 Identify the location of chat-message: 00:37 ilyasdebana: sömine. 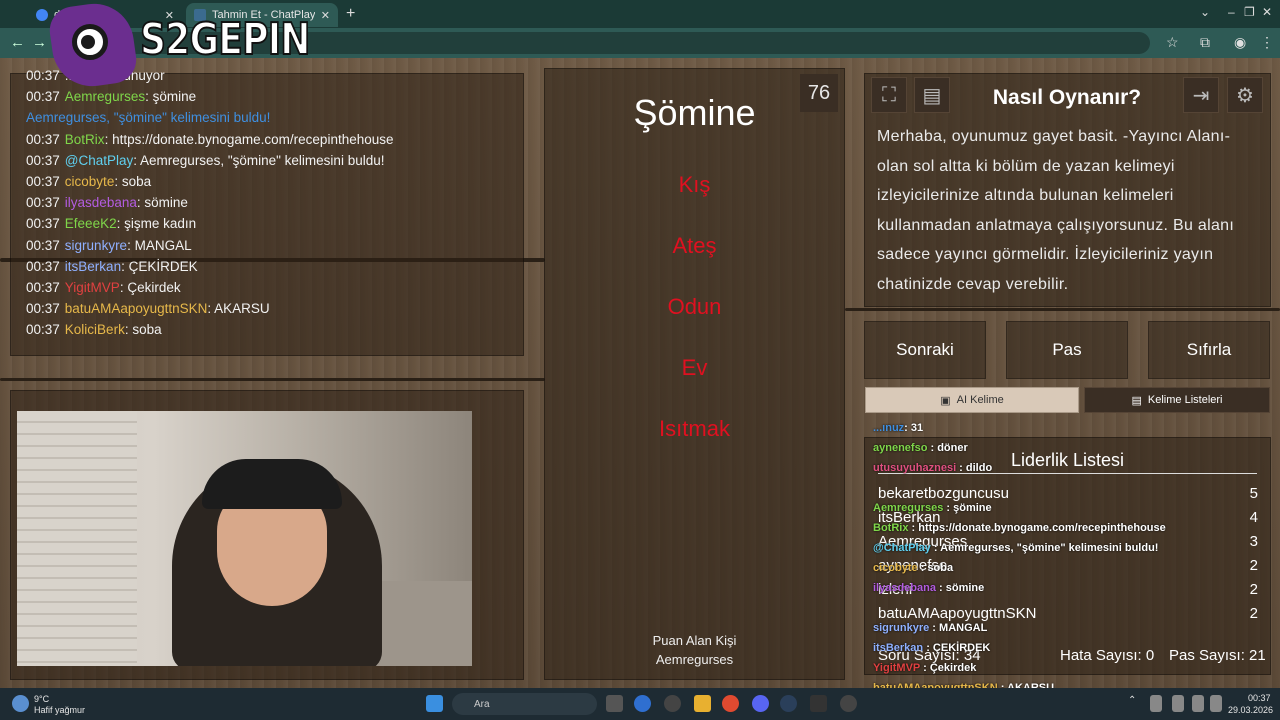
(107, 202).